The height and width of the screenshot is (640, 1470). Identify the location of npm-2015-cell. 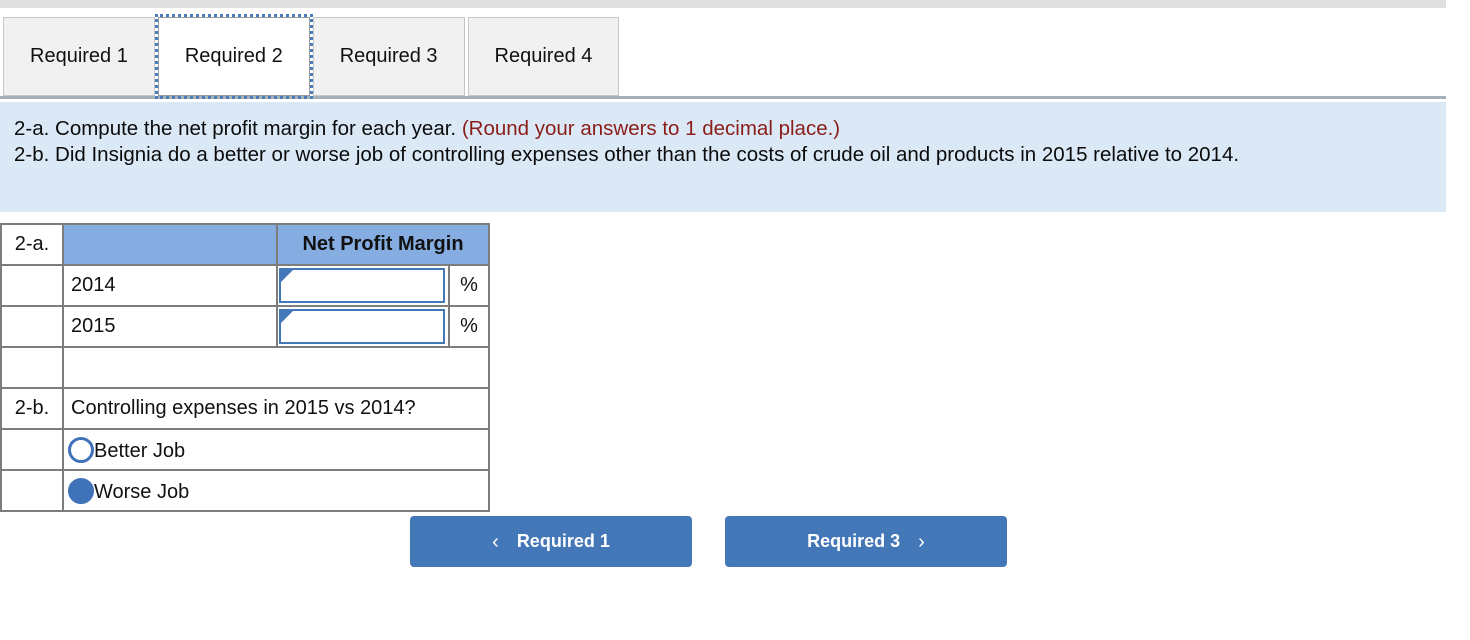
(363, 326).